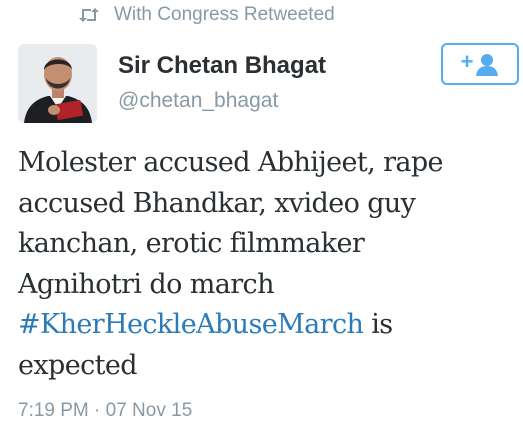 The image size is (523, 443). Describe the element at coordinates (378, 324) in the screenshot. I see `tweet-text-fragment: is` at that location.